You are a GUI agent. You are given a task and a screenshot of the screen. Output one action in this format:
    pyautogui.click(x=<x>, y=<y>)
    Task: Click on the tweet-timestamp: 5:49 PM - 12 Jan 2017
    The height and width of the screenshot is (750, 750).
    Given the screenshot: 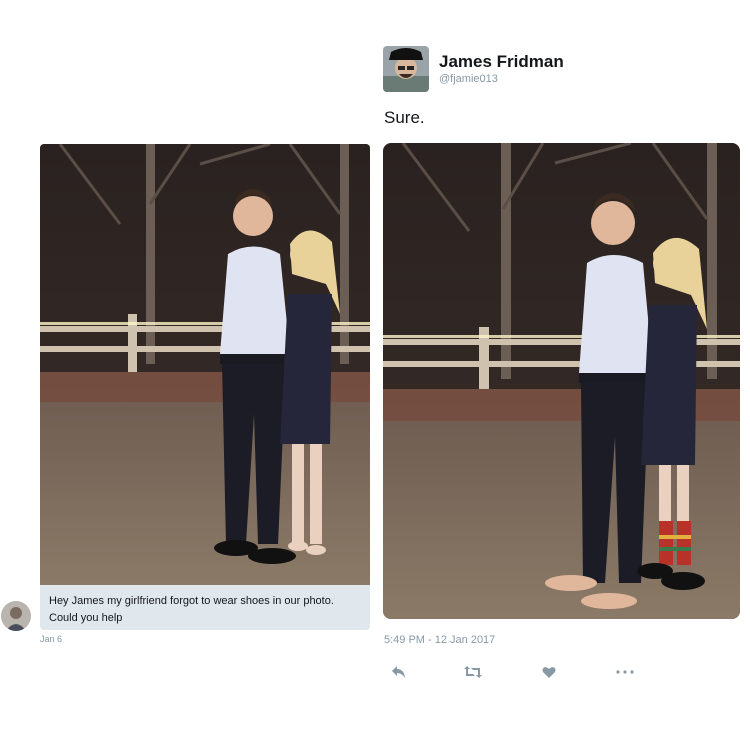 What is the action you would take?
    pyautogui.click(x=439, y=640)
    